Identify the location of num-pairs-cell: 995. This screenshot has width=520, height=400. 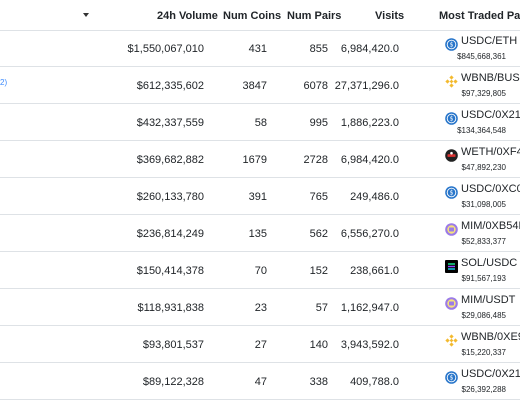
(318, 123).